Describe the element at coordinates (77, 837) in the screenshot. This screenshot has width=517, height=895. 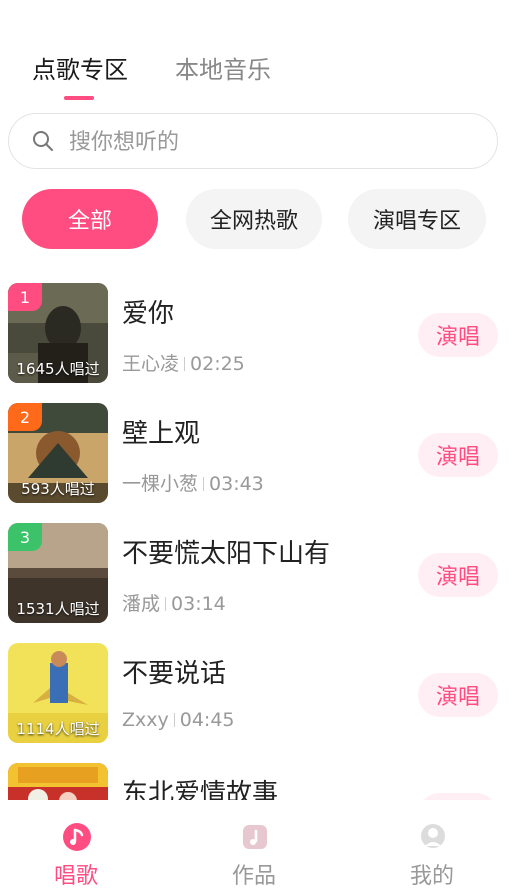
I see `music-note-icon` at that location.